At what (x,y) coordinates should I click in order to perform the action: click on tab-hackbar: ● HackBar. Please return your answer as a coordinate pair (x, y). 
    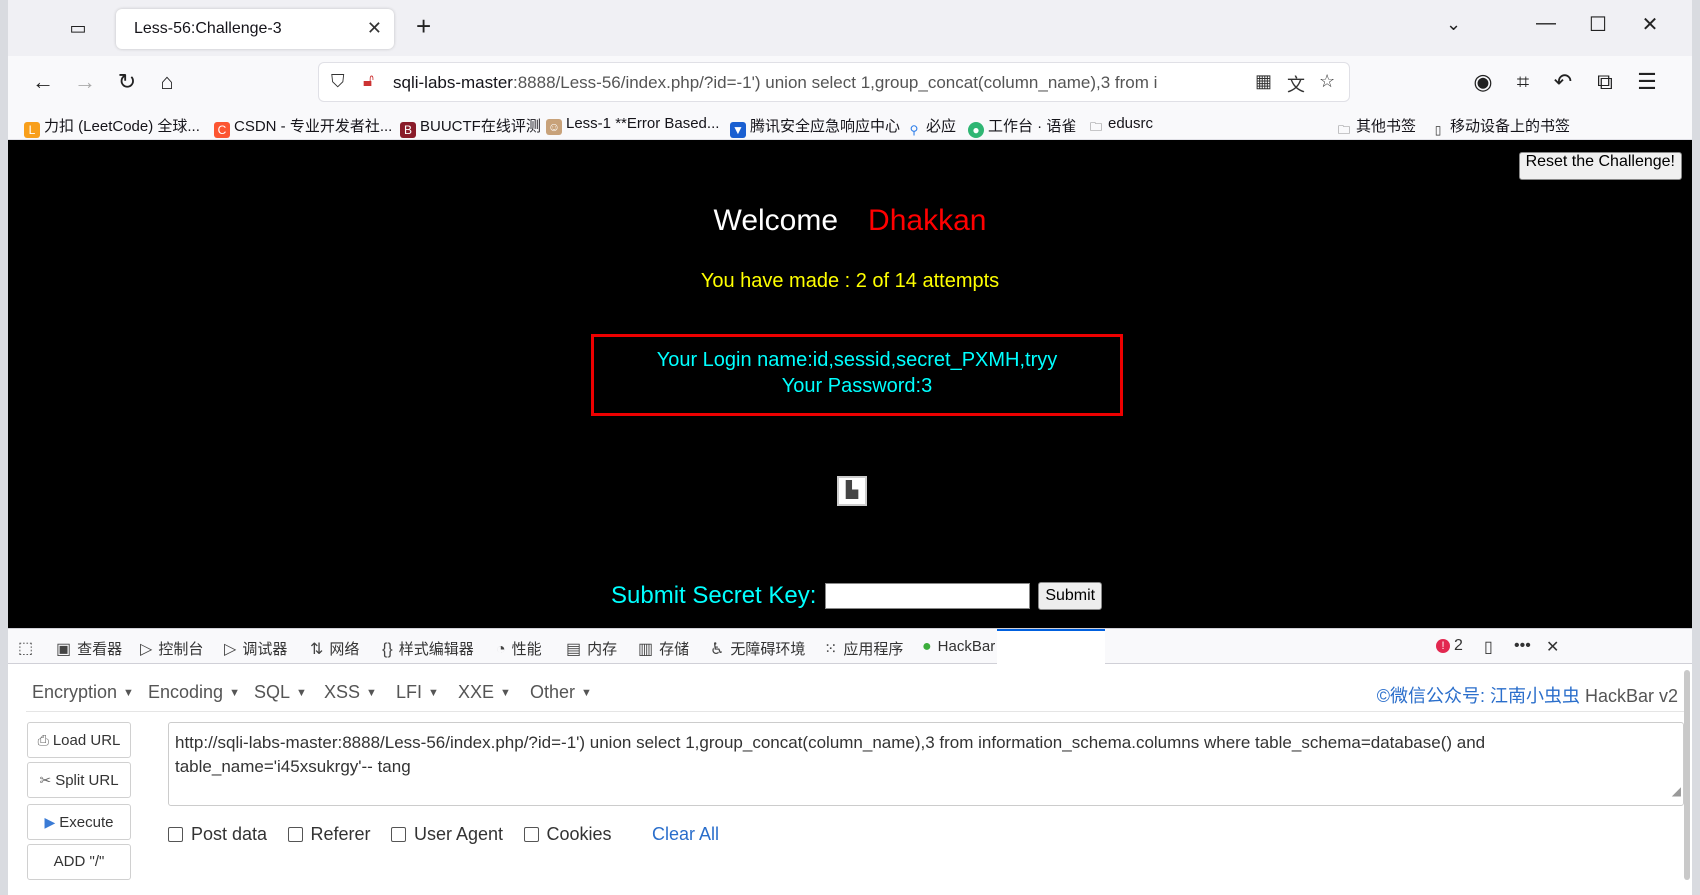
    Looking at the image, I should click on (958, 647).